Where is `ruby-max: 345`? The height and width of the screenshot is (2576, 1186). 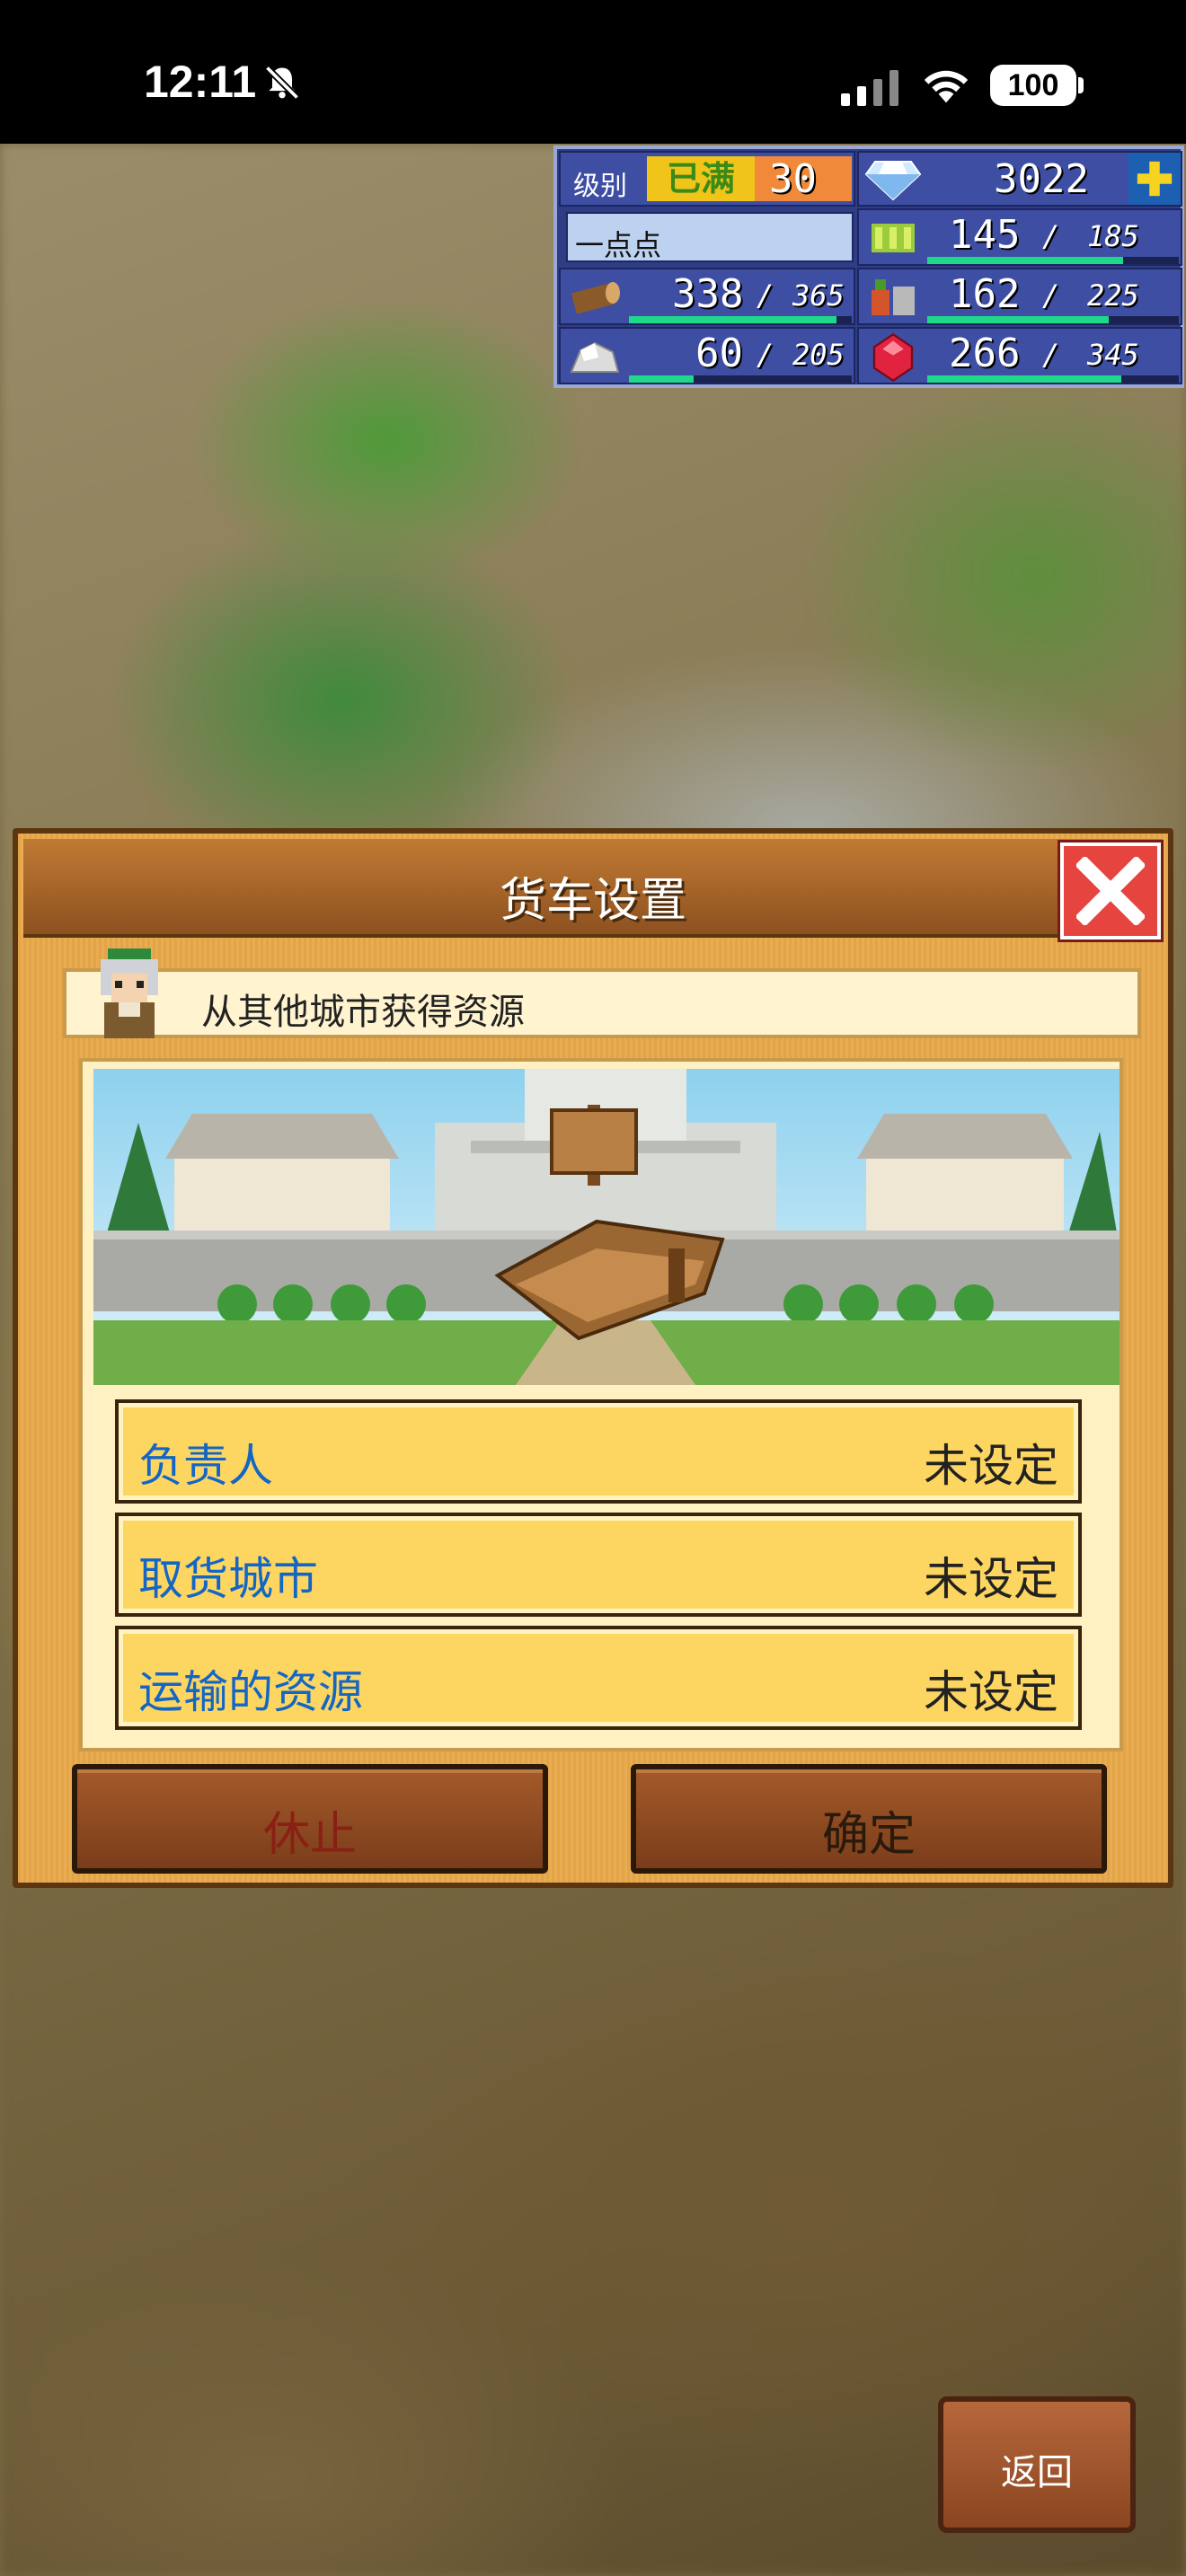 ruby-max: 345 is located at coordinates (1113, 355).